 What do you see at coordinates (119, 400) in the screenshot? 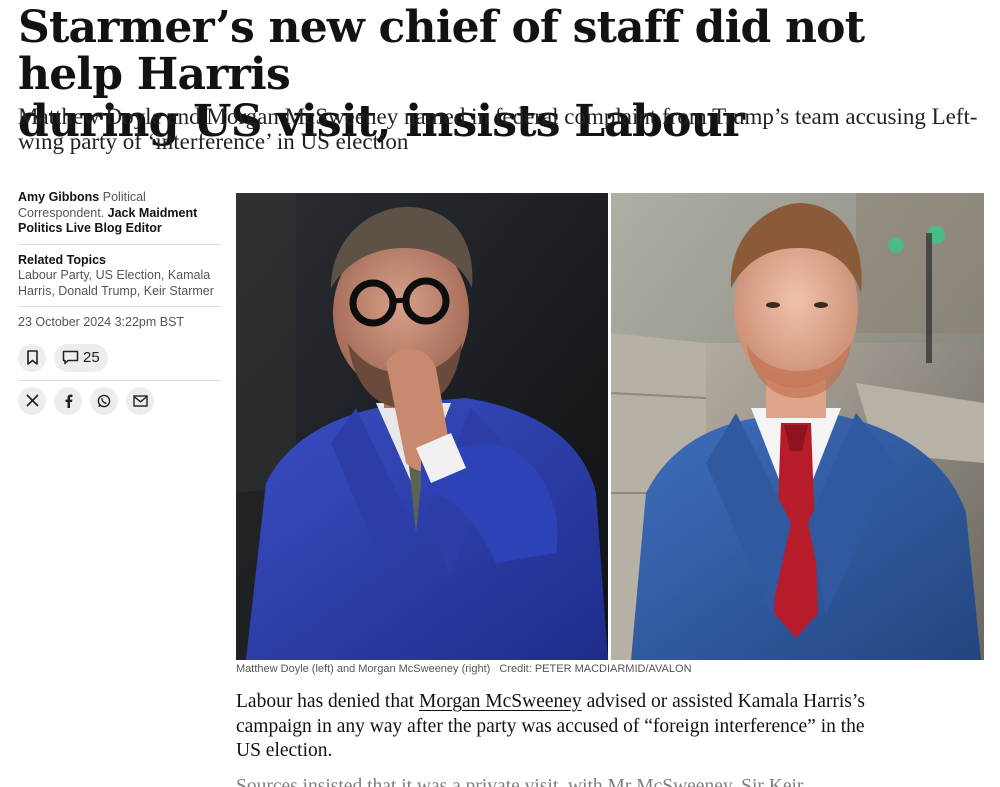
I see `share-bar` at bounding box center [119, 400].